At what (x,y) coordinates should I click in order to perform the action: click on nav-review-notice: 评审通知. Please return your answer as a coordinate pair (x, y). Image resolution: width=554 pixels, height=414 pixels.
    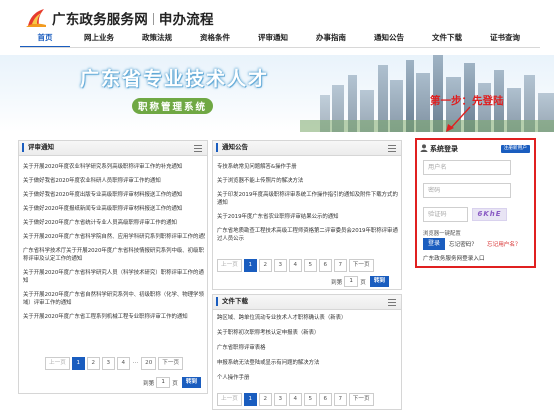
    Looking at the image, I should click on (273, 38).